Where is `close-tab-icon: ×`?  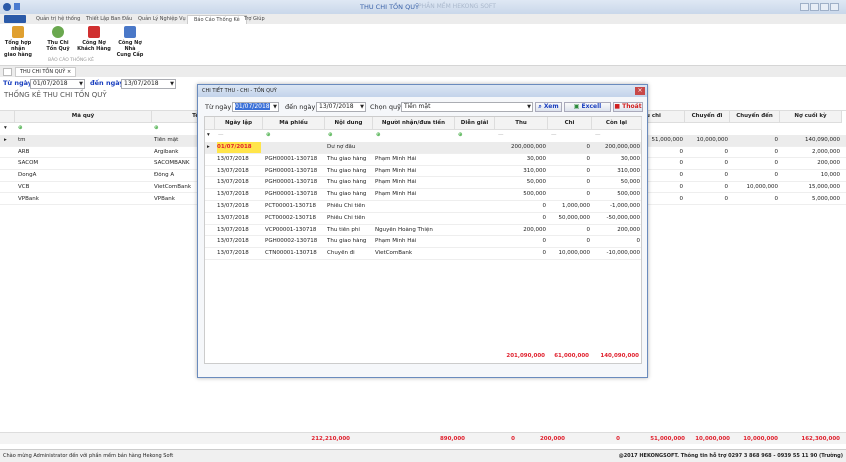 close-tab-icon: × is located at coordinates (69, 72).